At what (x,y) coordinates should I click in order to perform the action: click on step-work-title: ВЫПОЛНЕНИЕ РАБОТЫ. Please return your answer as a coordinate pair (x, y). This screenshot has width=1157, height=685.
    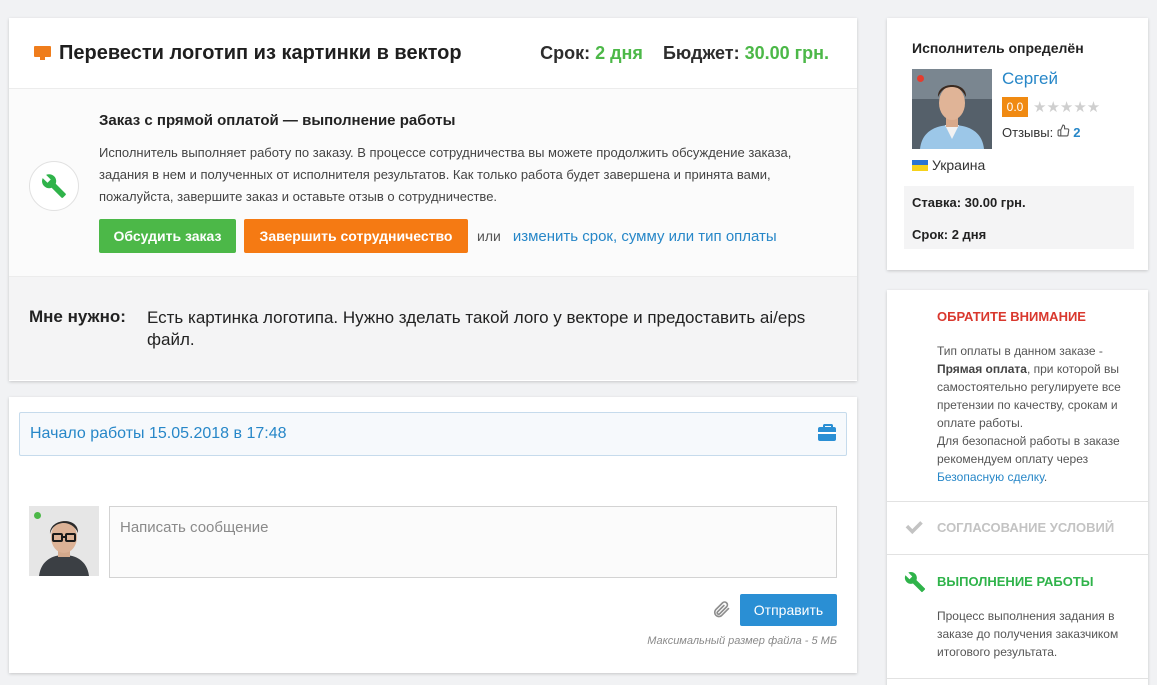
    Looking at the image, I should click on (1015, 581).